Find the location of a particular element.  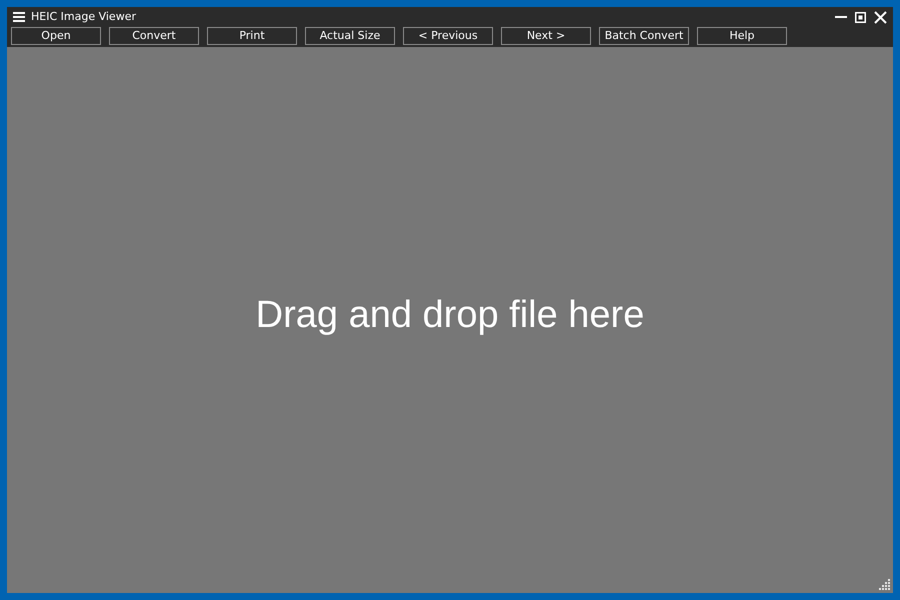

close-icon is located at coordinates (880, 17).